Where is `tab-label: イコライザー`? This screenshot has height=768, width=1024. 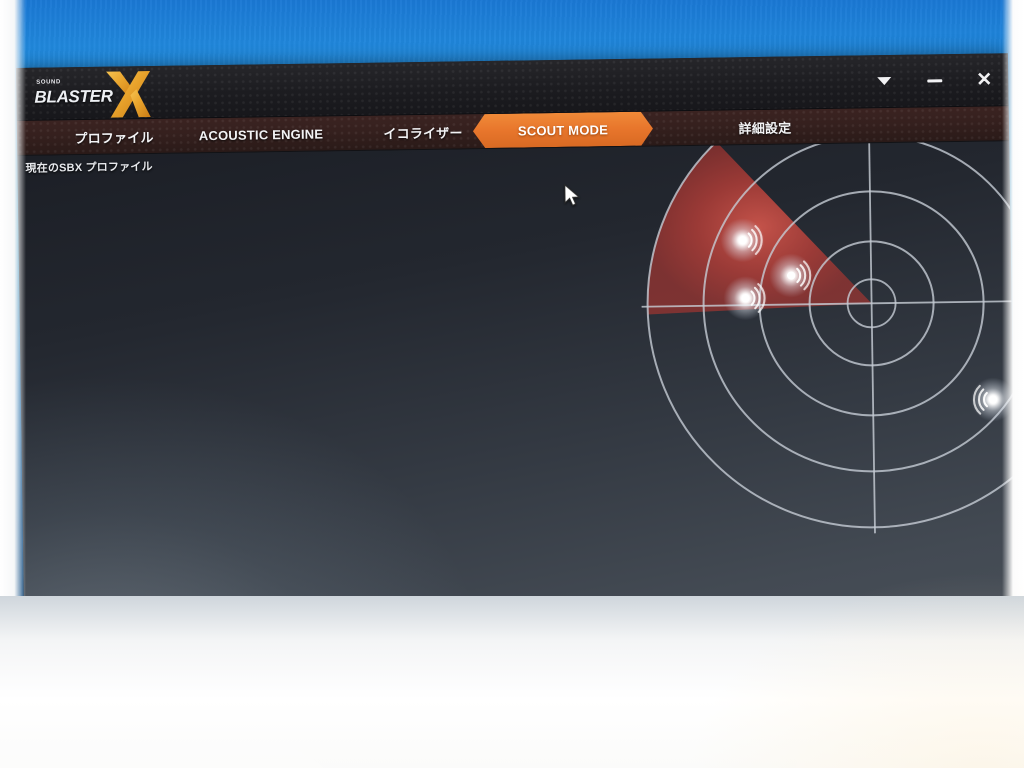
tab-label: イコライザー is located at coordinates (423, 133).